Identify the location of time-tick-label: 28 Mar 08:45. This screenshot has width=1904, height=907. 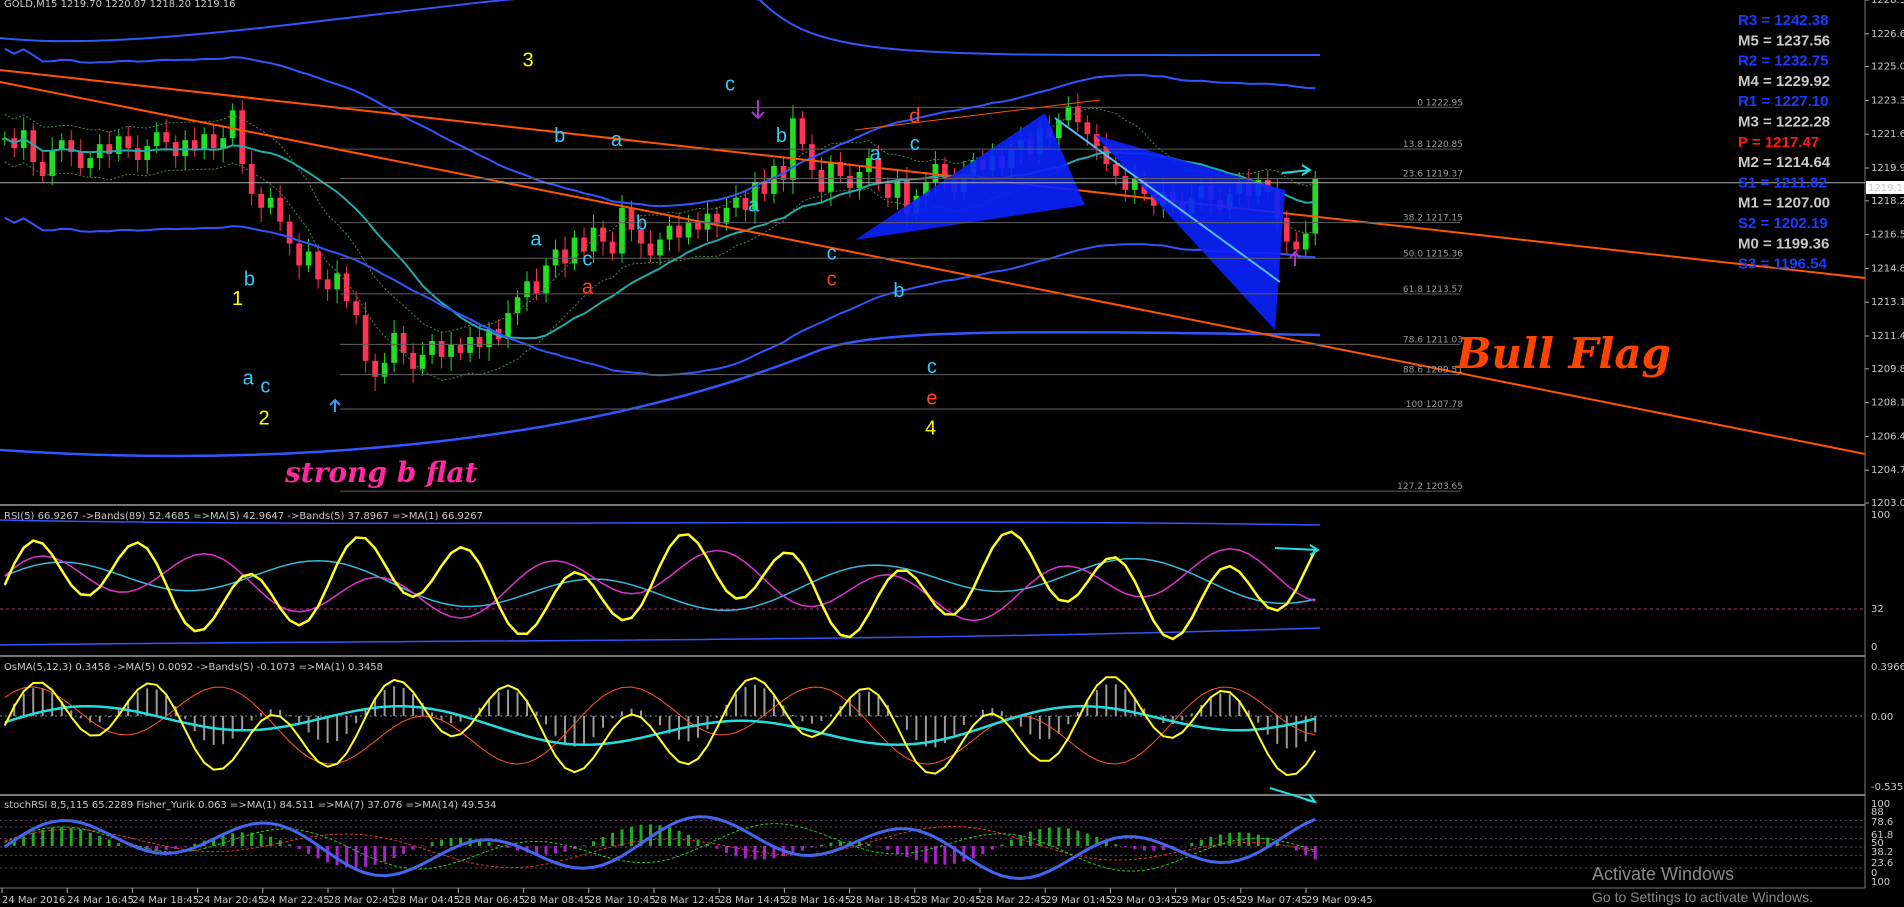
(557, 900).